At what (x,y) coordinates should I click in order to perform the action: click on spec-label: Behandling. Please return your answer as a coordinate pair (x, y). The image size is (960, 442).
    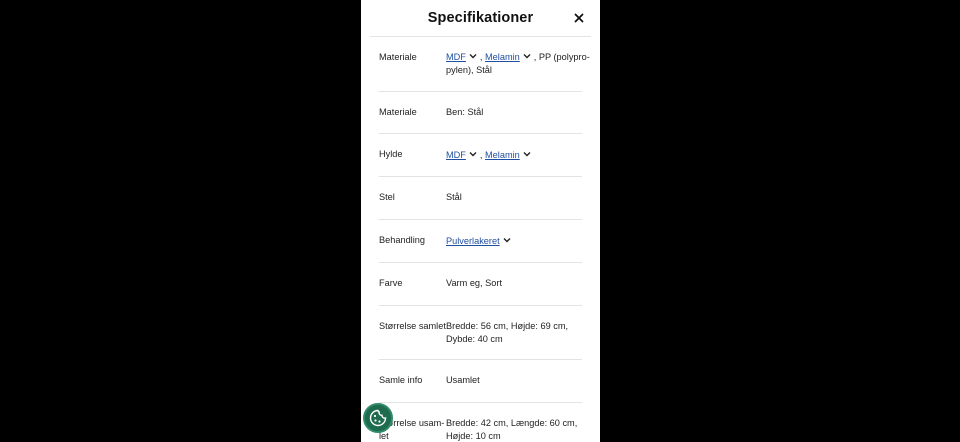
    Looking at the image, I should click on (402, 240).